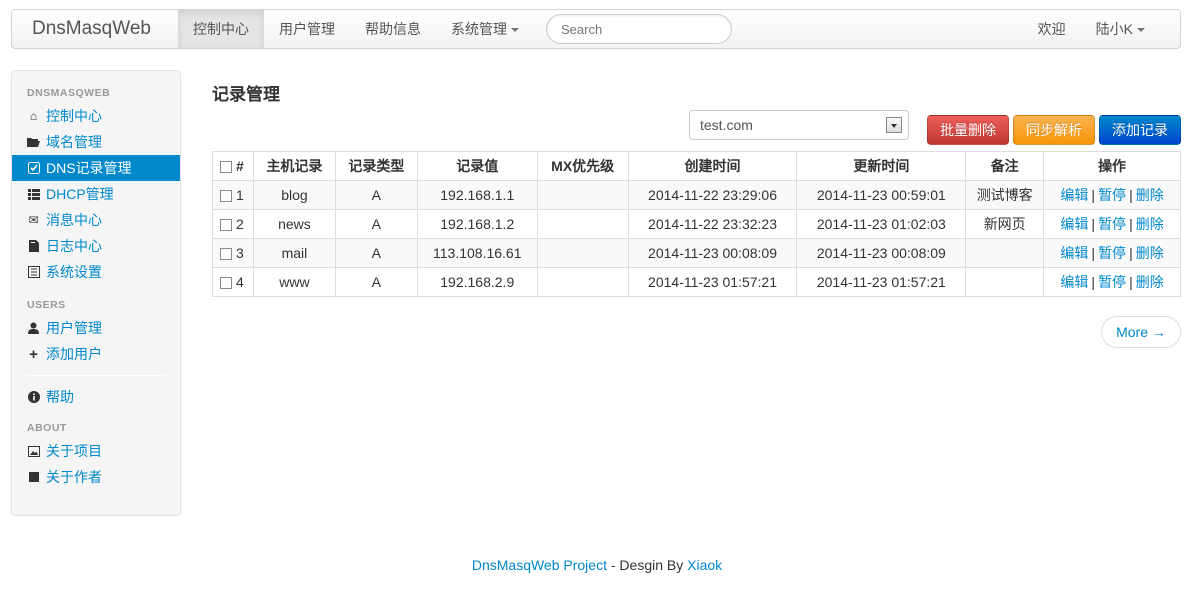  What do you see at coordinates (33, 272) in the screenshot?
I see `list-alt-icon` at bounding box center [33, 272].